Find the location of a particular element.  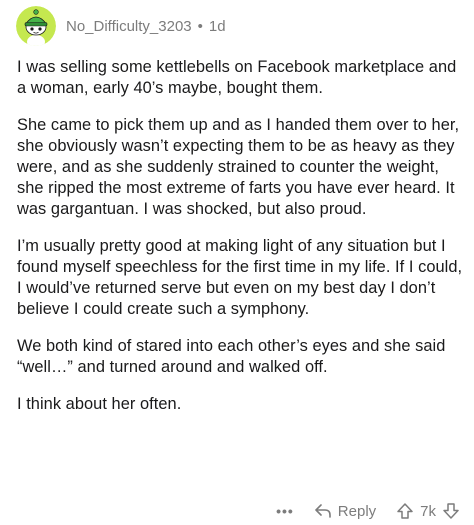

comment-age: 1d is located at coordinates (217, 26).